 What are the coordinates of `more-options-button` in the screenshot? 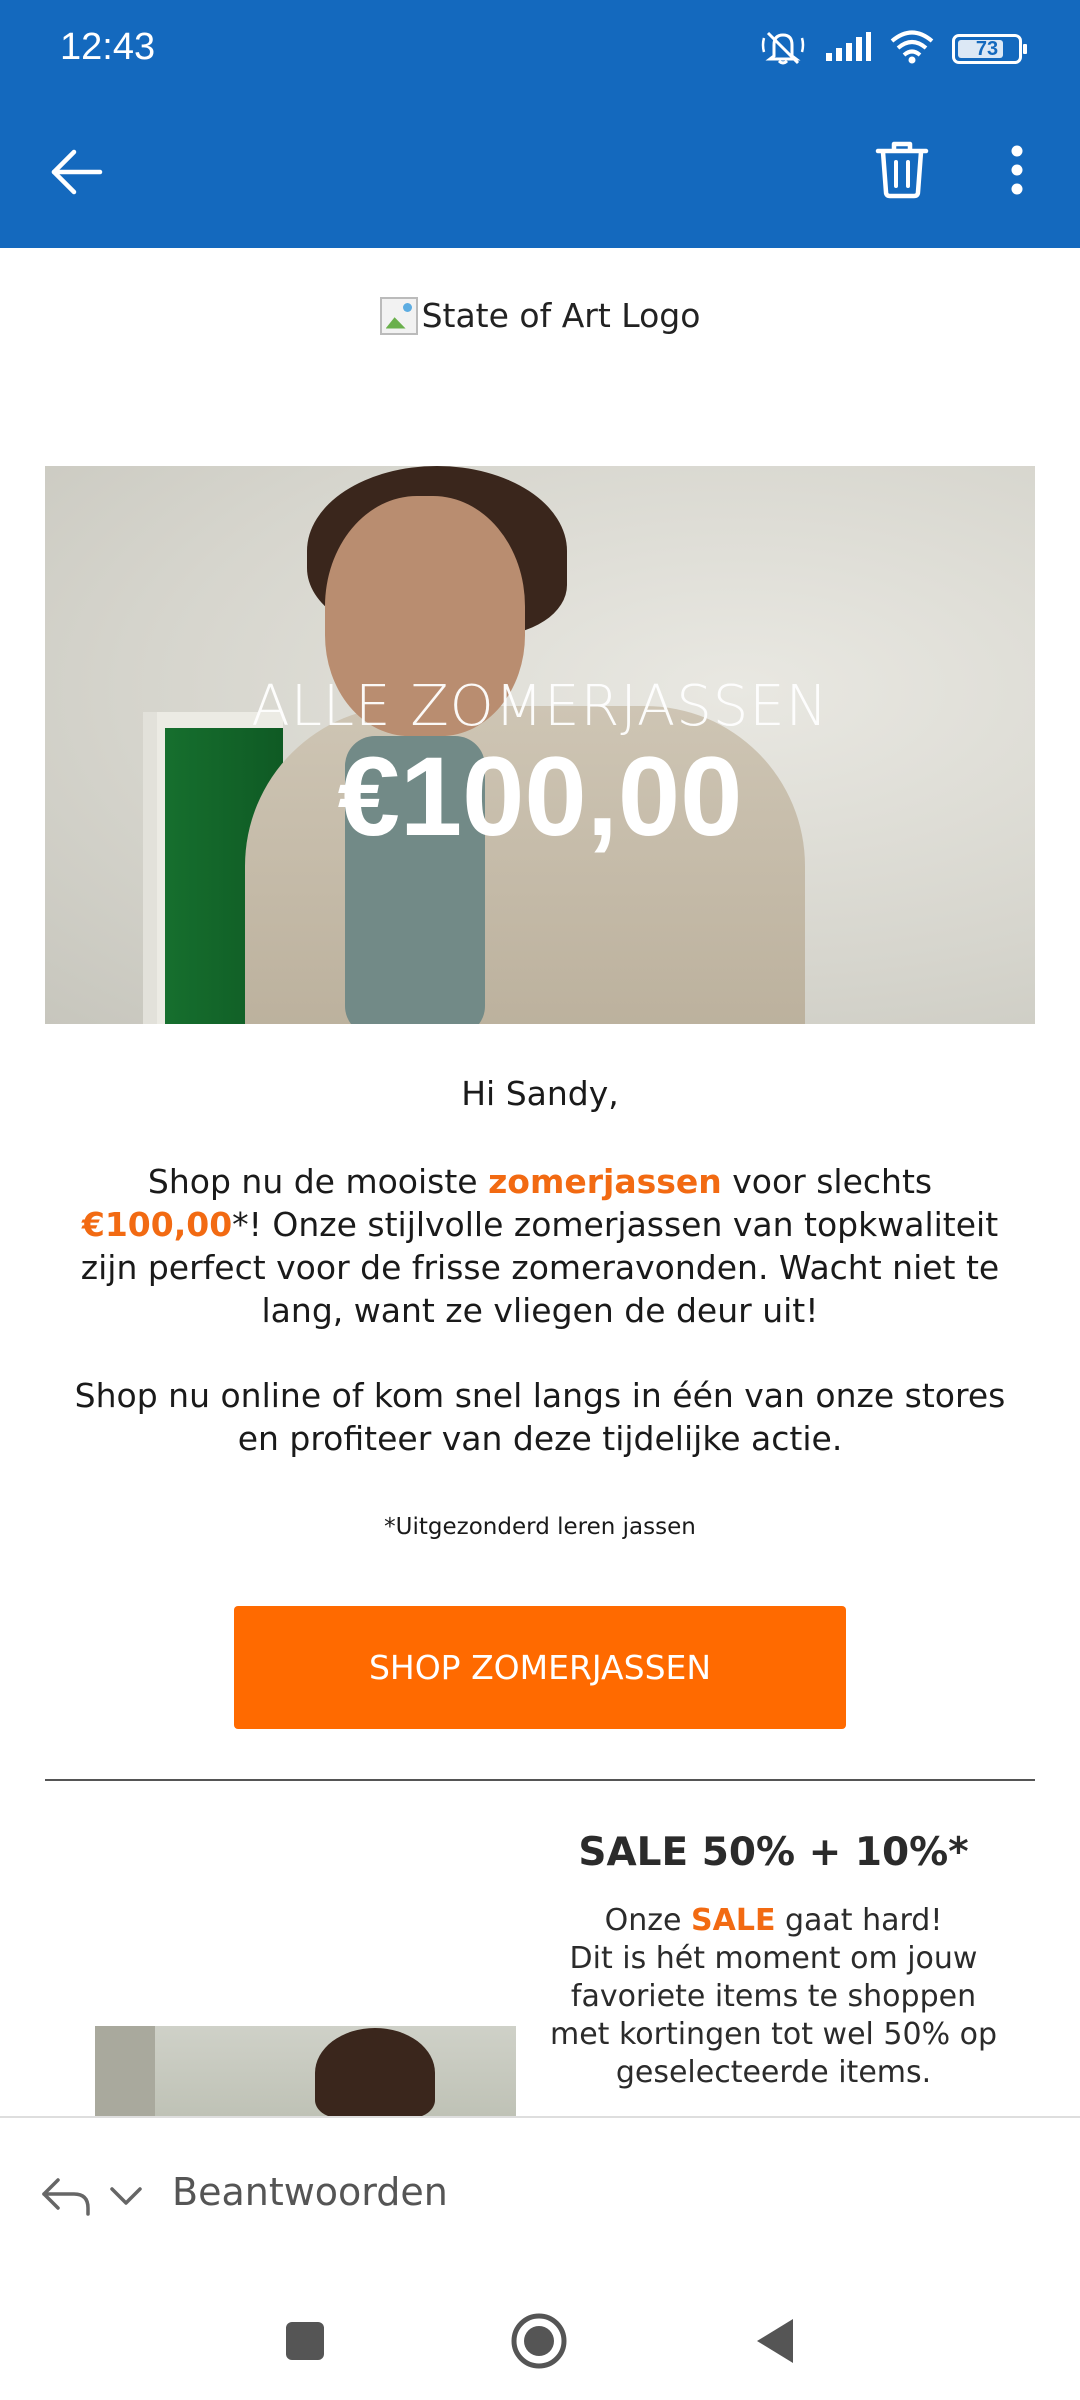 It's located at (1017, 170).